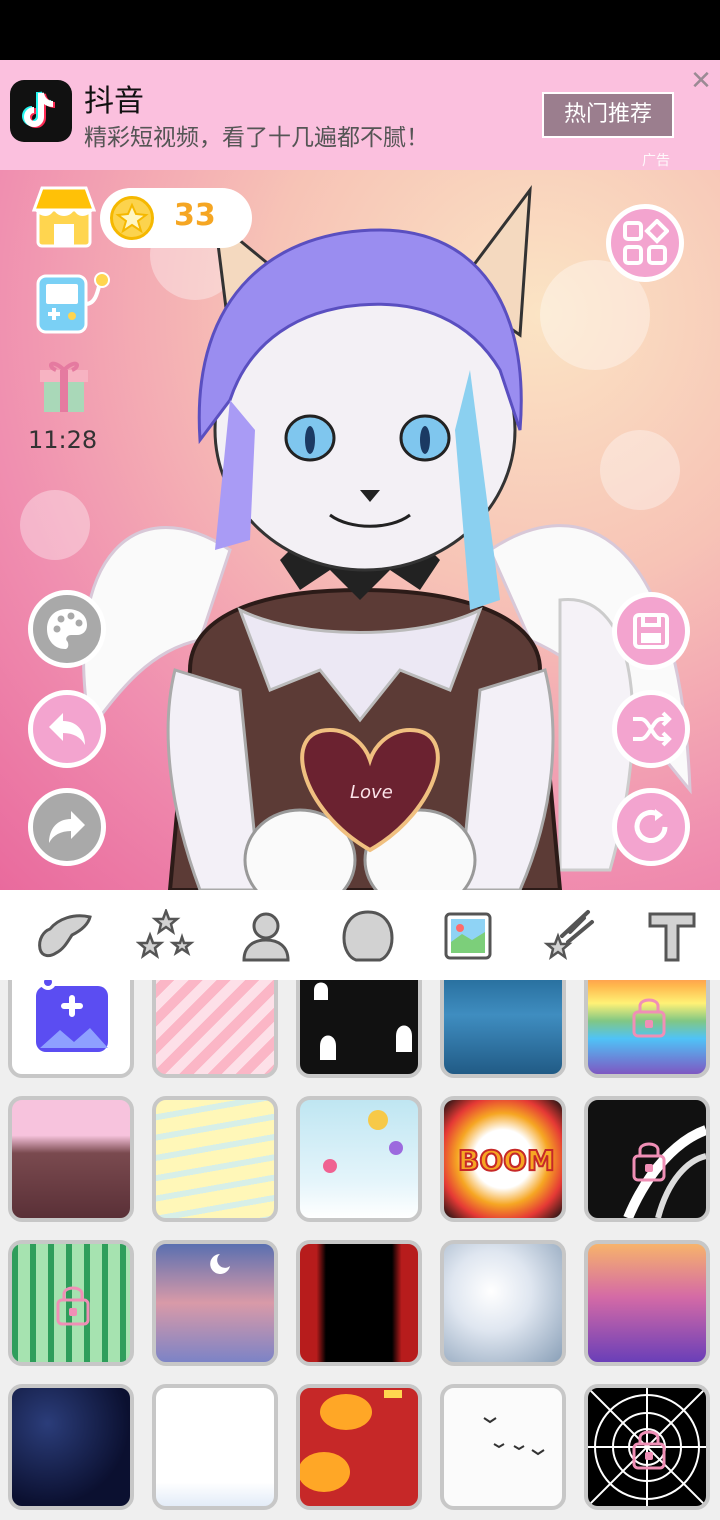 This screenshot has width=720, height=1520. I want to click on background-icon, so click(468, 936).